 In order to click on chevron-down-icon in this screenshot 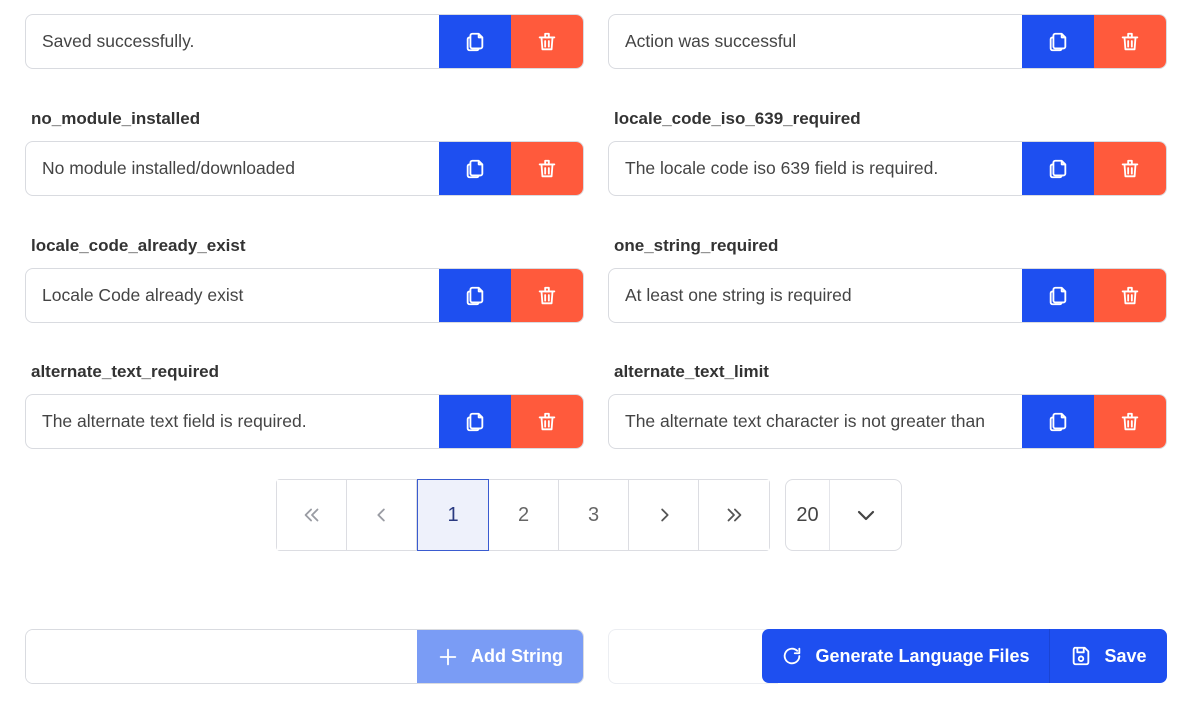, I will do `click(865, 515)`.